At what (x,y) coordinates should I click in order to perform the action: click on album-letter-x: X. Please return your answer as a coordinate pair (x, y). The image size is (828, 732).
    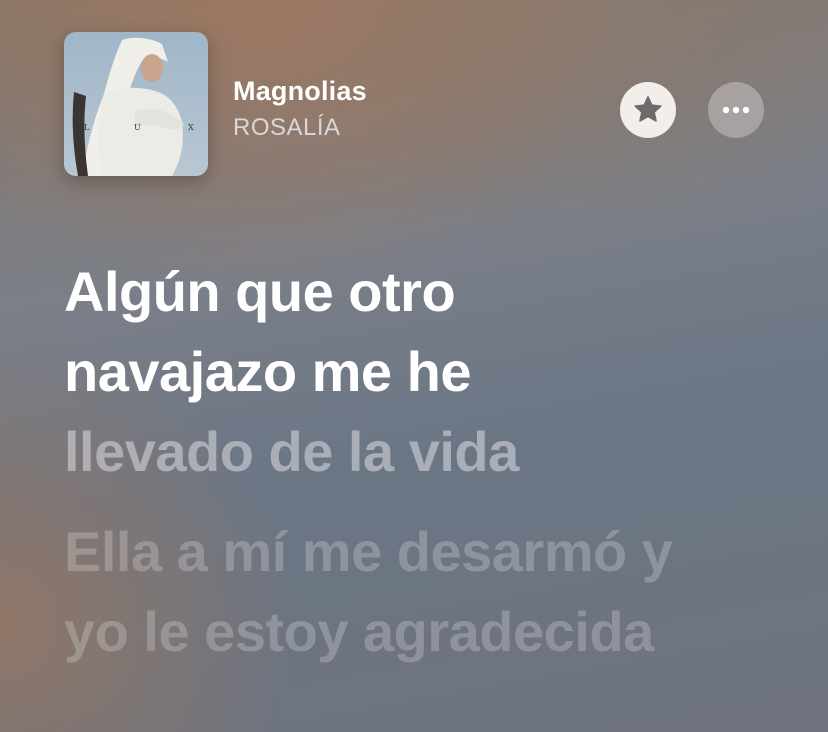
    Looking at the image, I should click on (191, 127).